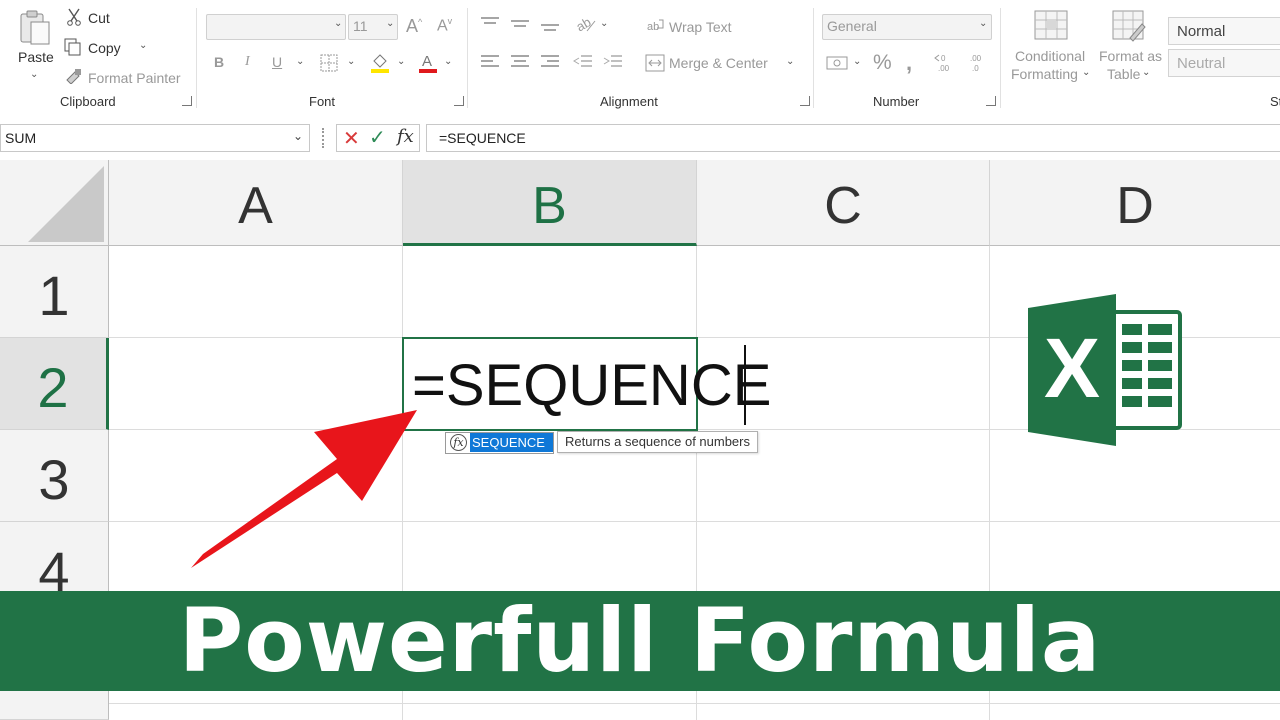 This screenshot has width=1280, height=720. What do you see at coordinates (300, 61) in the screenshot?
I see `underline-dropdown-icon: ⌄` at bounding box center [300, 61].